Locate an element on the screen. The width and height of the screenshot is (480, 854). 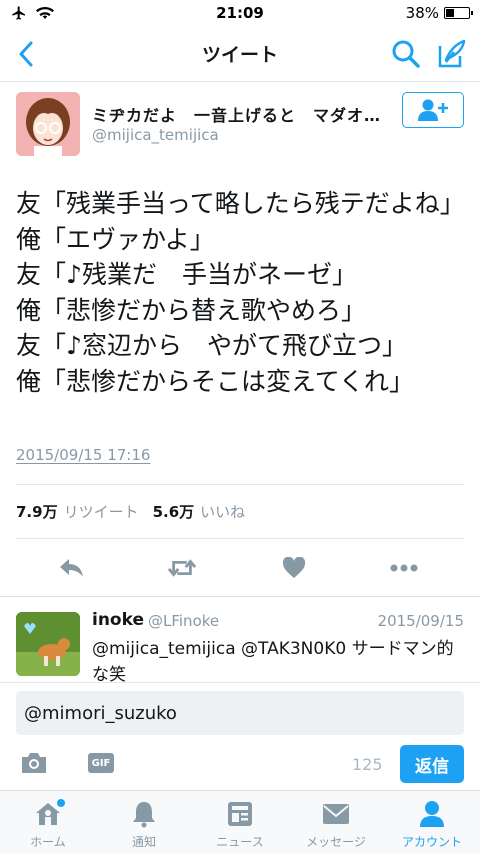
battery-percent: 38% is located at coordinates (422, 13).